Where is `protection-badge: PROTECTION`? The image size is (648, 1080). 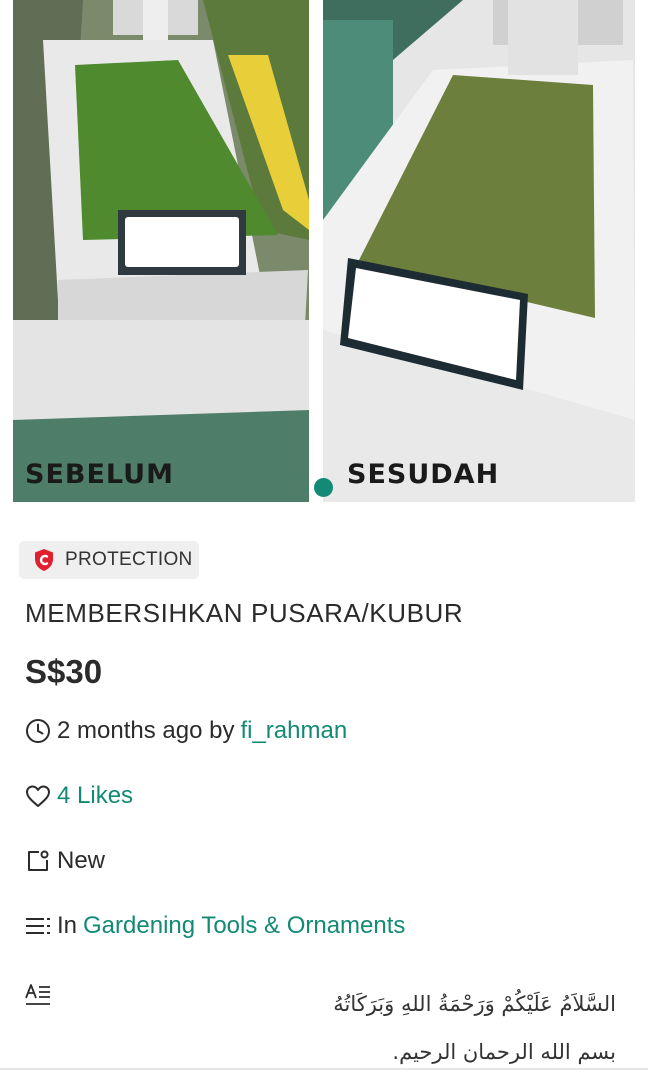 protection-badge: PROTECTION is located at coordinates (109, 560).